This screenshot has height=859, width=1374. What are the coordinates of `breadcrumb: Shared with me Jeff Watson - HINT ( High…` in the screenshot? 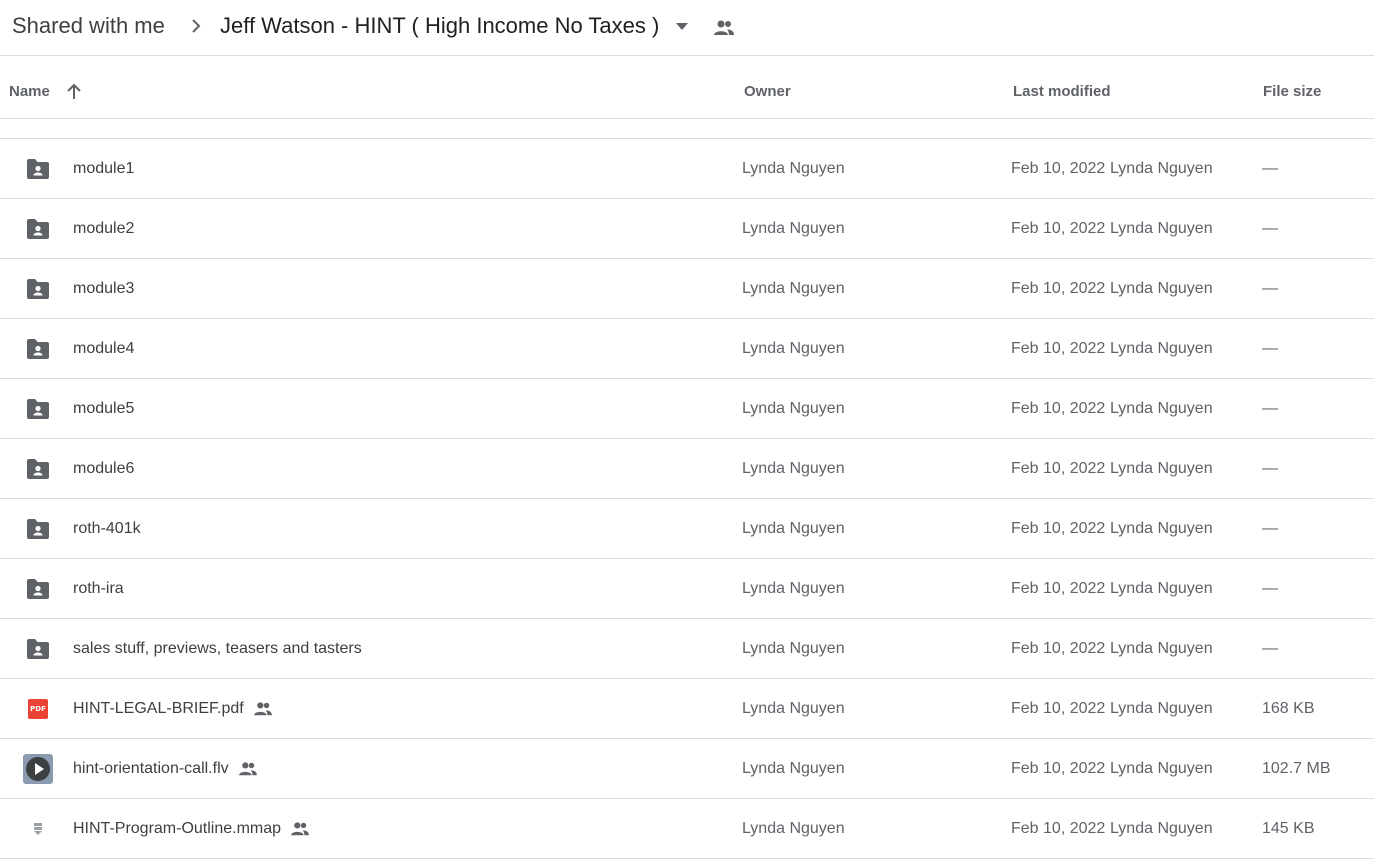 It's located at (687, 28).